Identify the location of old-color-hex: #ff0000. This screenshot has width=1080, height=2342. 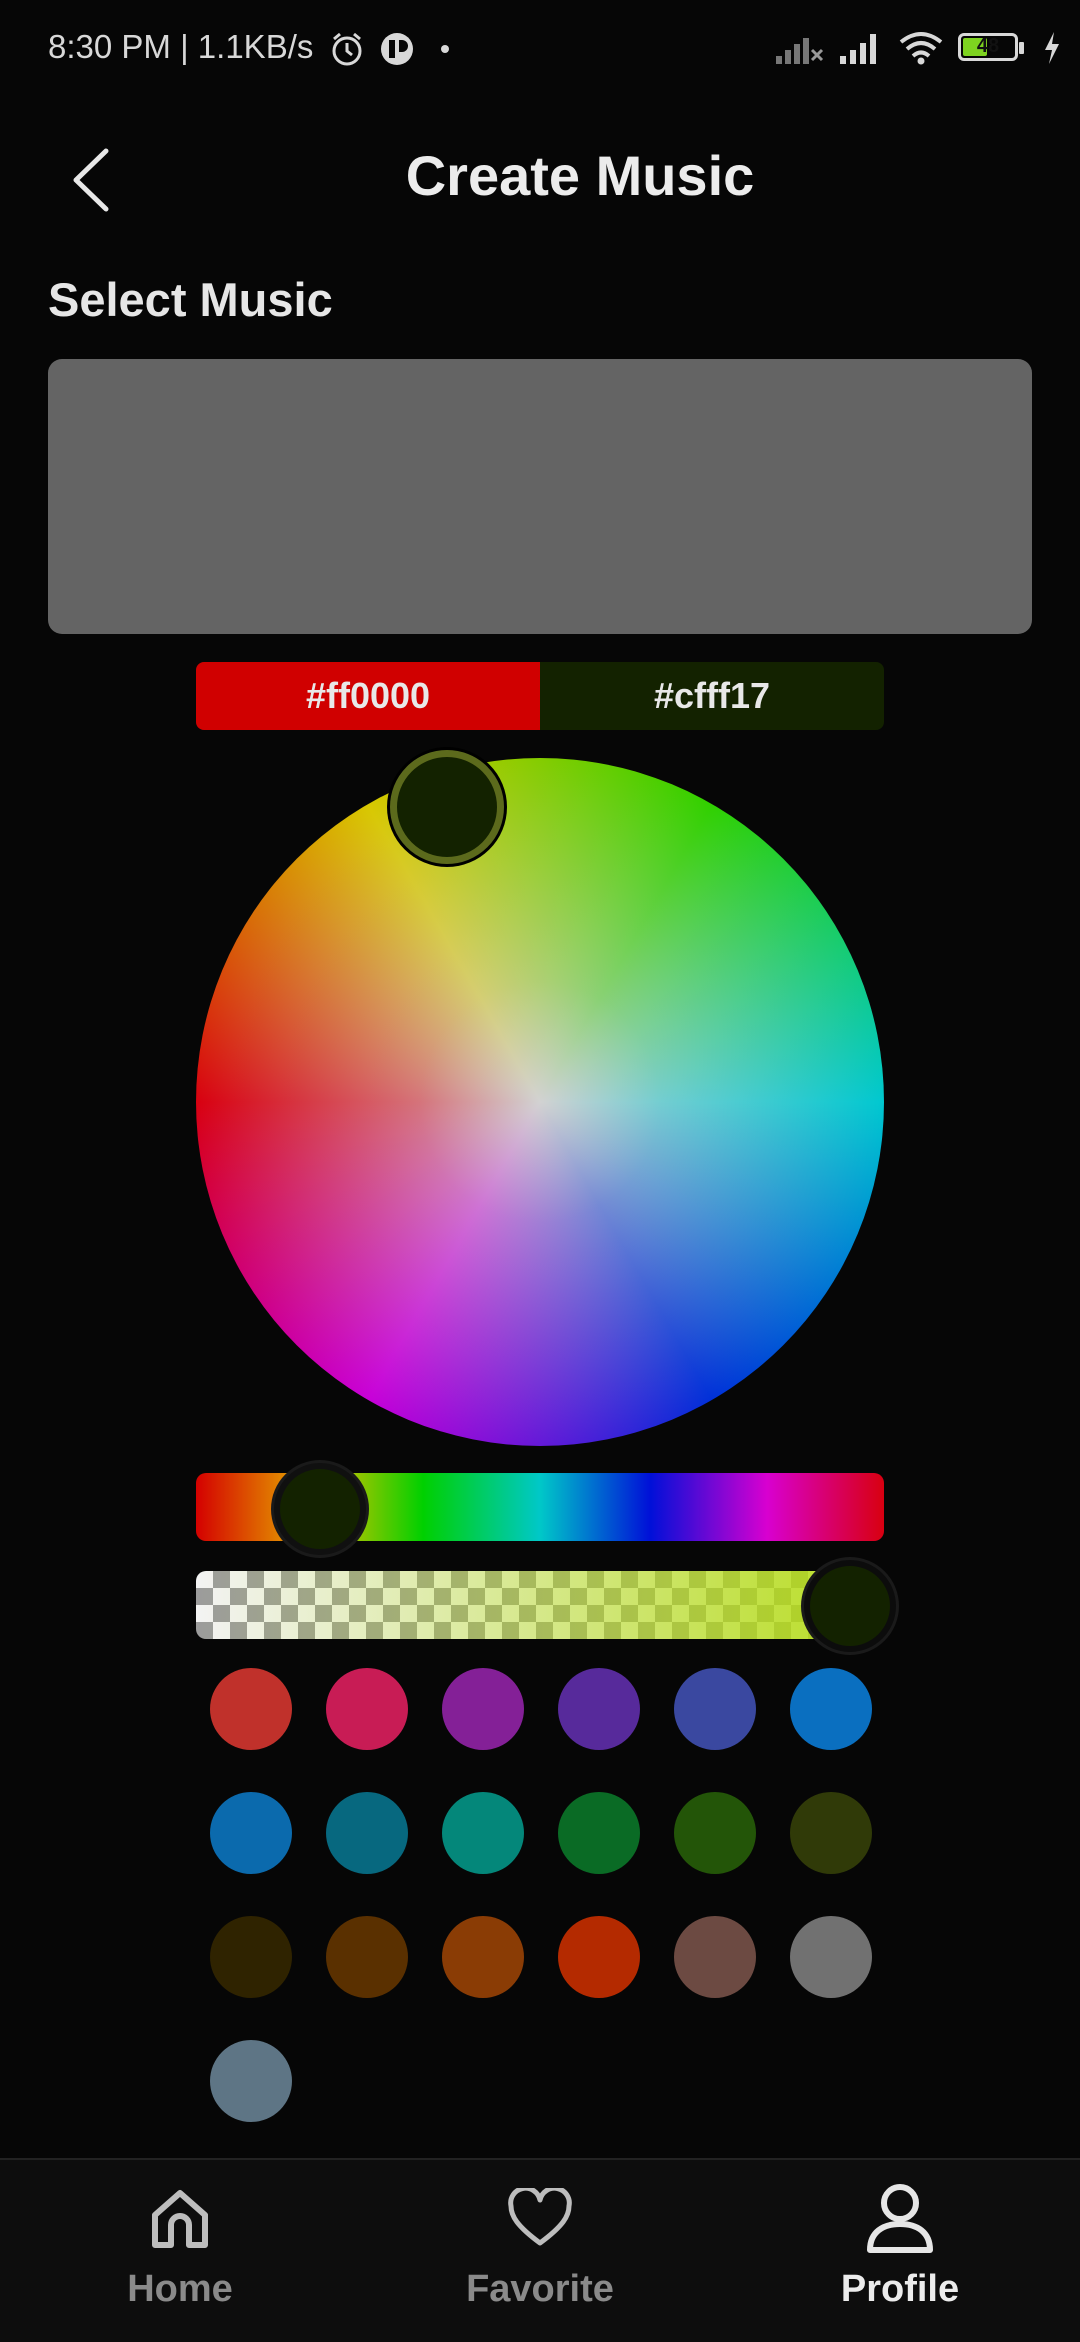
(368, 695).